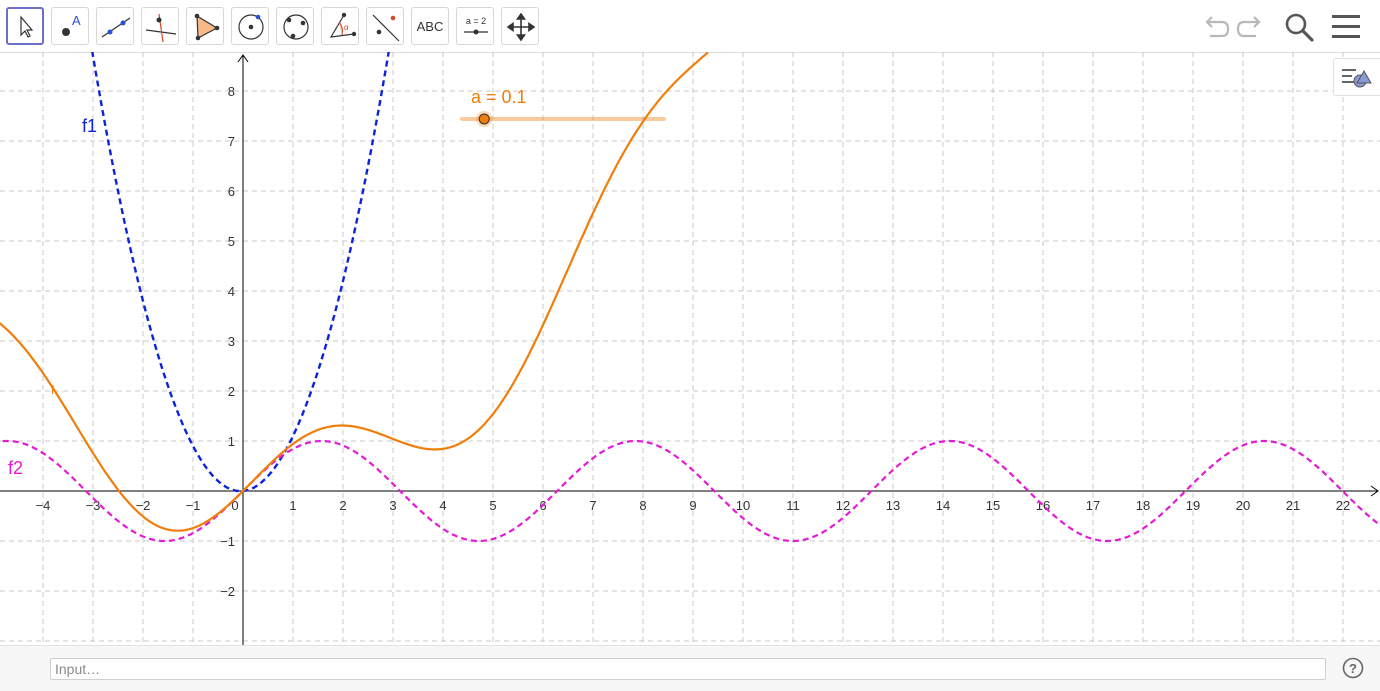  I want to click on move-tool-button, so click(25, 26).